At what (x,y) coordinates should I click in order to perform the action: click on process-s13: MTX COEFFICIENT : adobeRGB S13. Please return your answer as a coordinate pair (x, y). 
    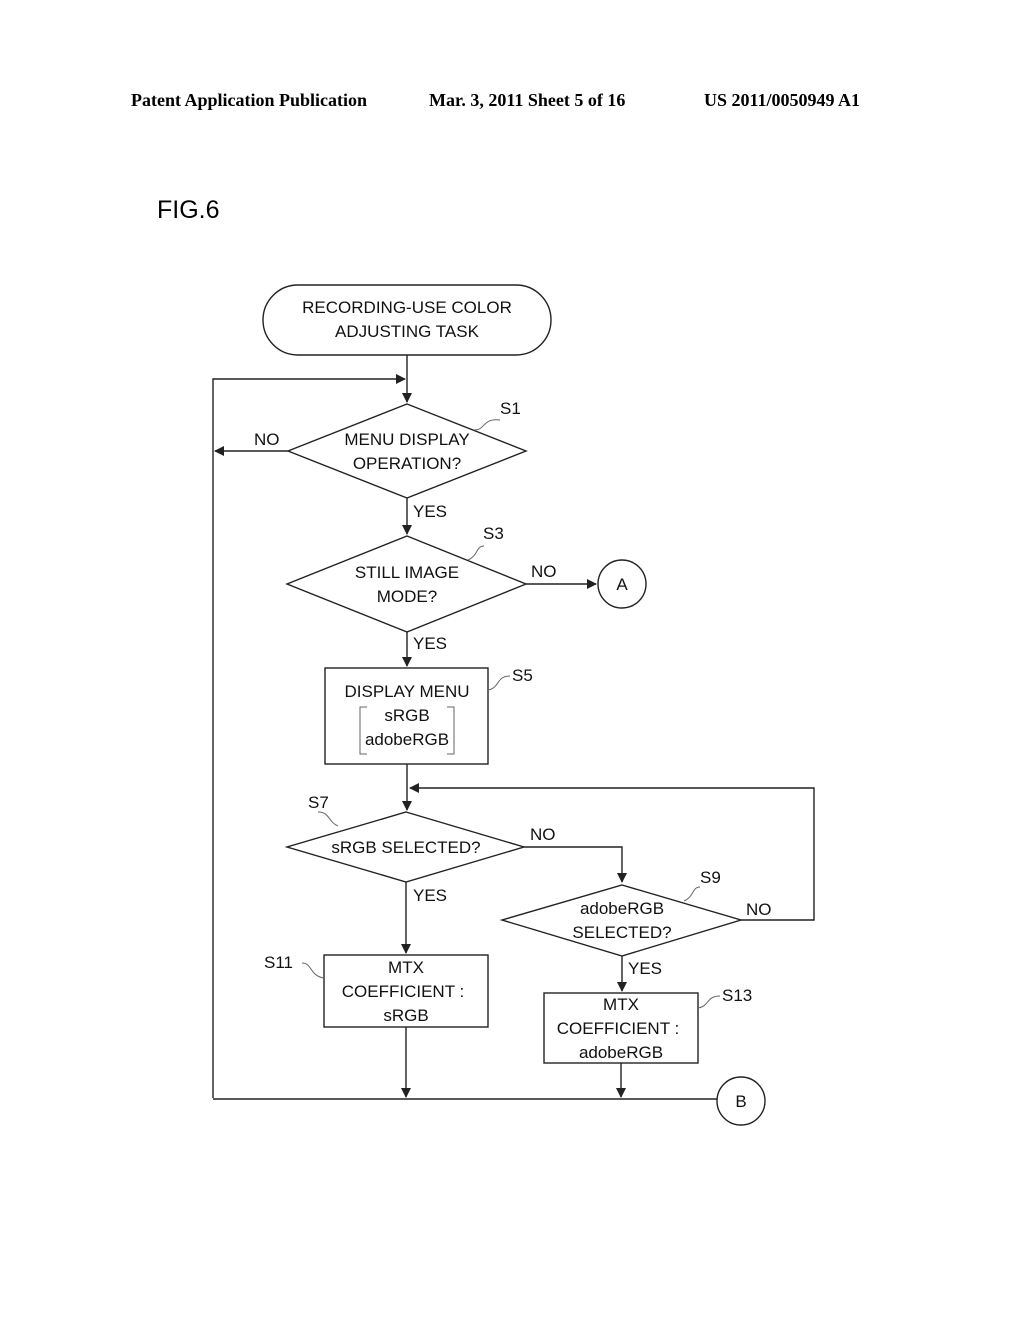
    Looking at the image, I should click on (647, 1025).